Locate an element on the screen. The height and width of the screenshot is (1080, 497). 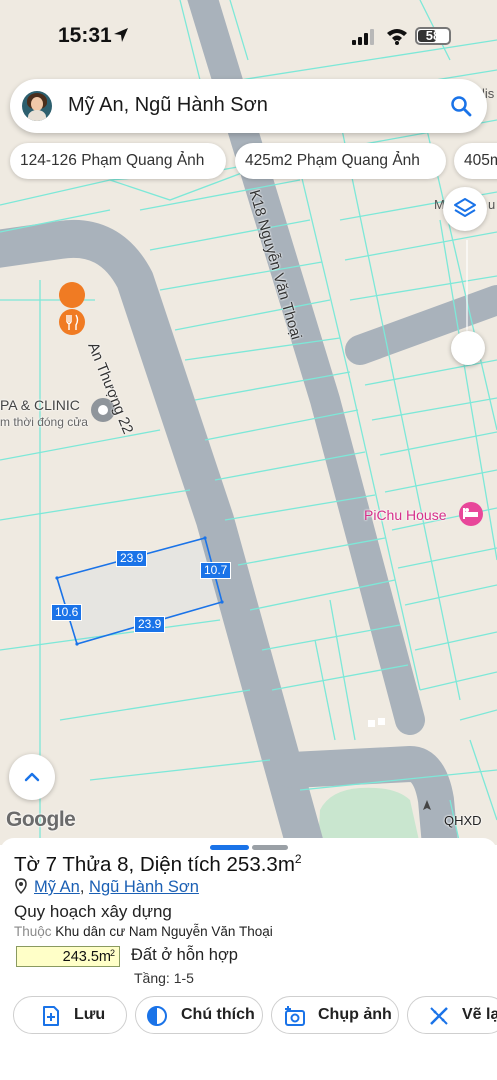
search-bar: Mỹ An, Ngũ Hành Sơn is located at coordinates (248, 106).